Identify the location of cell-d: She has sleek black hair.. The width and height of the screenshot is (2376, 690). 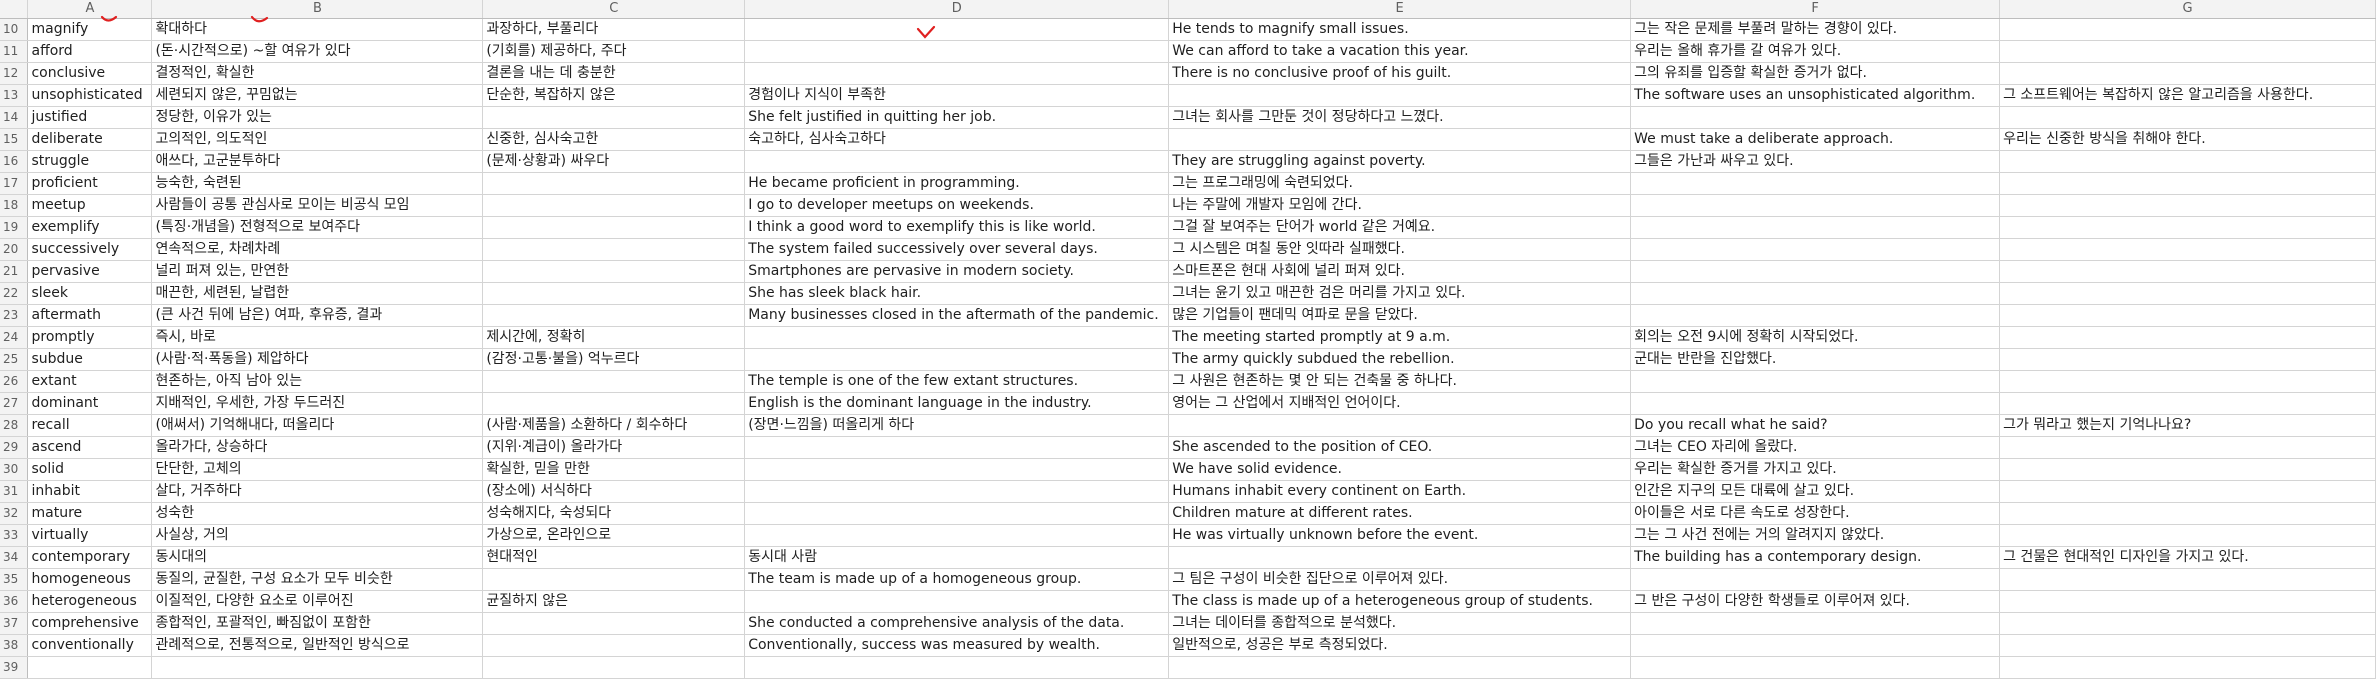
(957, 293).